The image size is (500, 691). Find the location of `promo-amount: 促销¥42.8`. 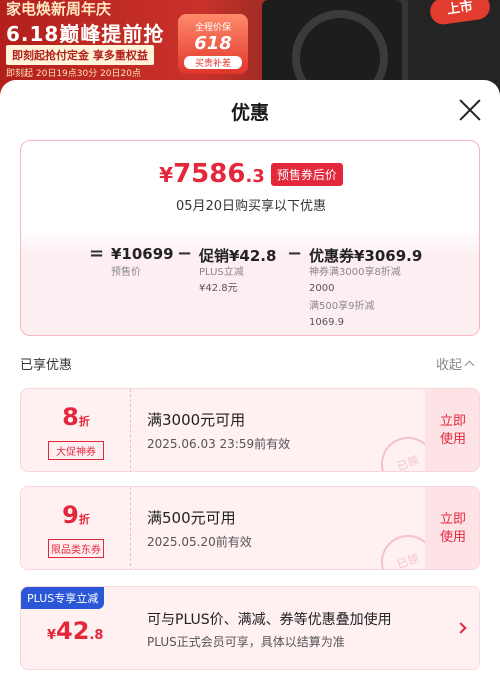

promo-amount: 促销¥42.8 is located at coordinates (238, 256).